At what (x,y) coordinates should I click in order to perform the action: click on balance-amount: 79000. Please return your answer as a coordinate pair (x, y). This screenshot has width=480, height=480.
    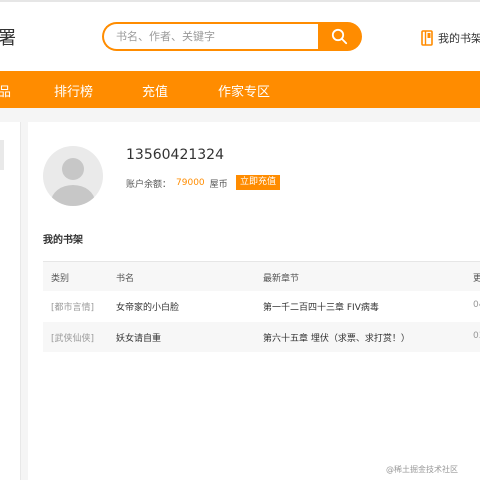
    Looking at the image, I should click on (190, 183).